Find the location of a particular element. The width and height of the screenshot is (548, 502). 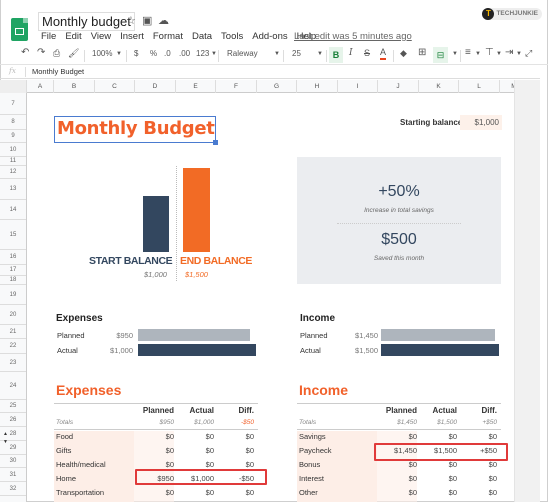

menu-insert: Insert is located at coordinates (132, 36).